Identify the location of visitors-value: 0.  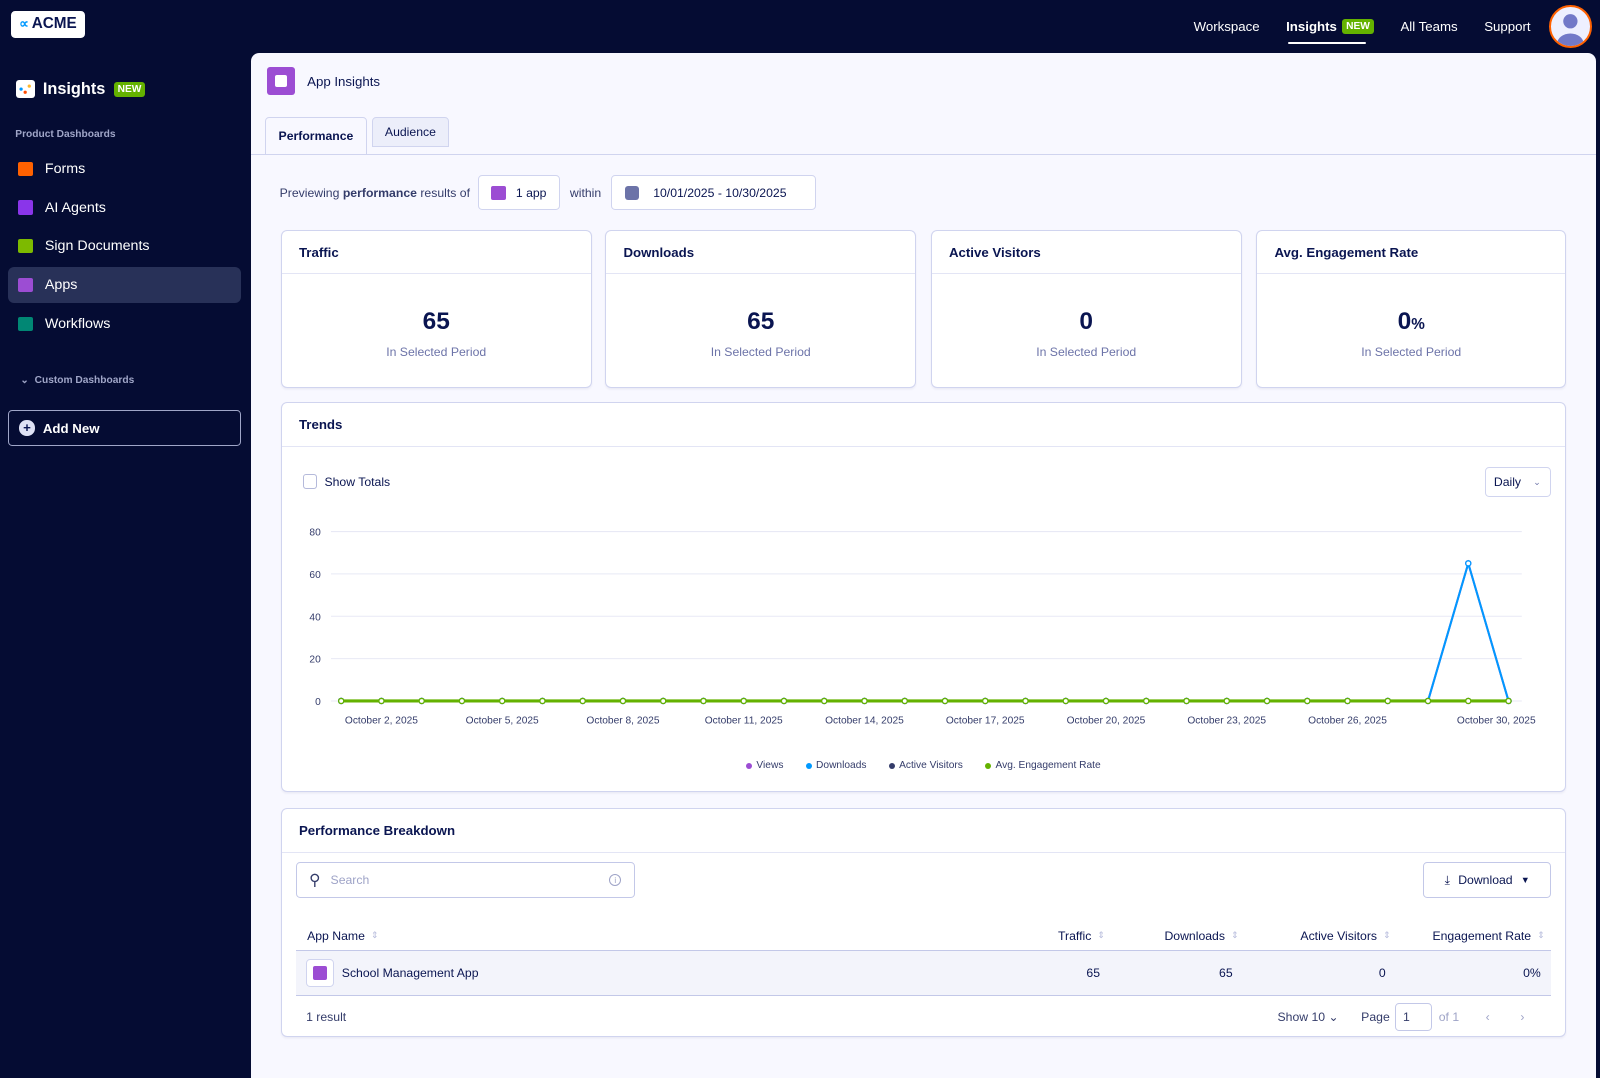
(1382, 973).